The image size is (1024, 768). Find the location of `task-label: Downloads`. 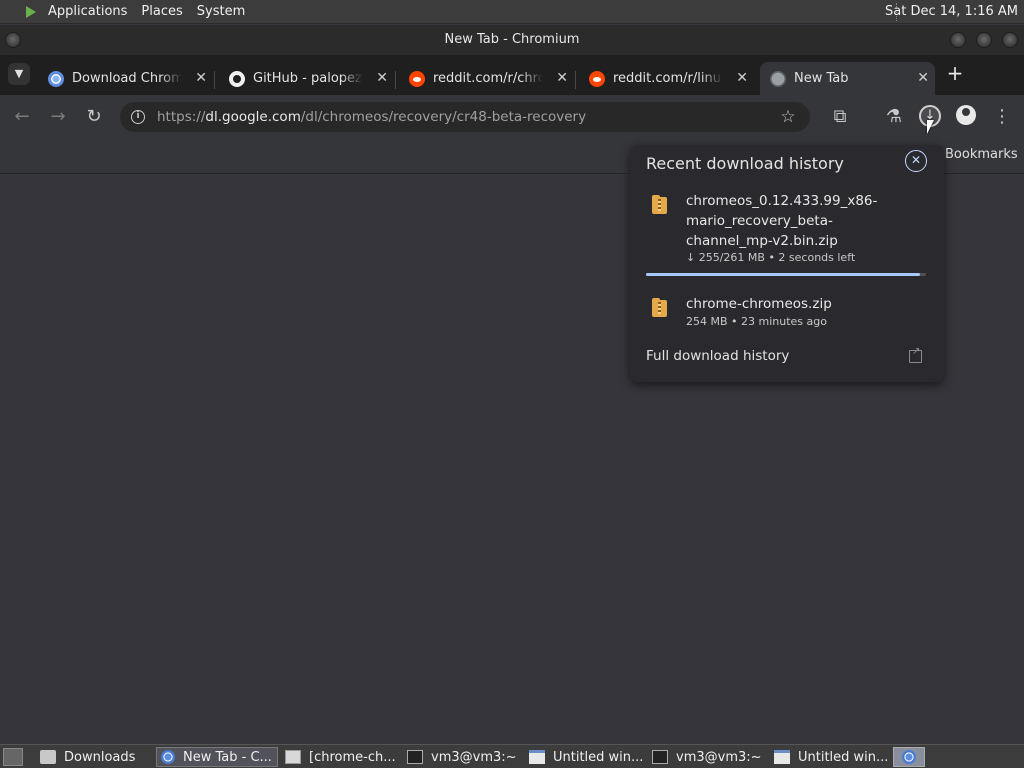

task-label: Downloads is located at coordinates (100, 757).